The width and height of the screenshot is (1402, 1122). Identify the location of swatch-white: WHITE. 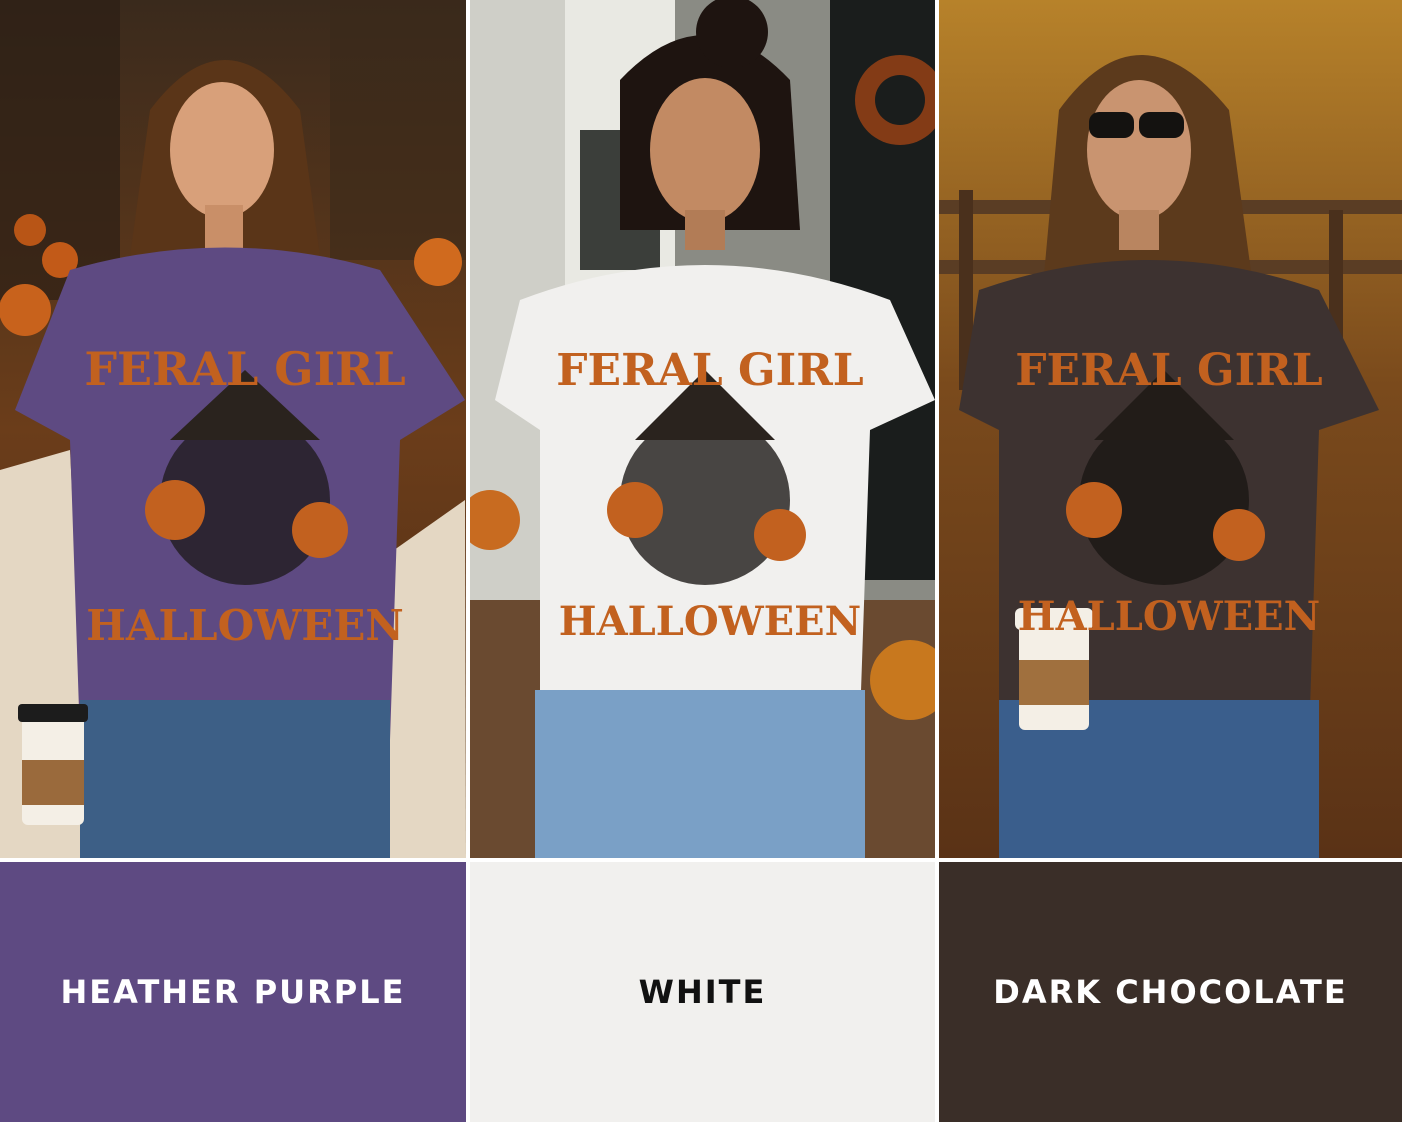
(702, 992).